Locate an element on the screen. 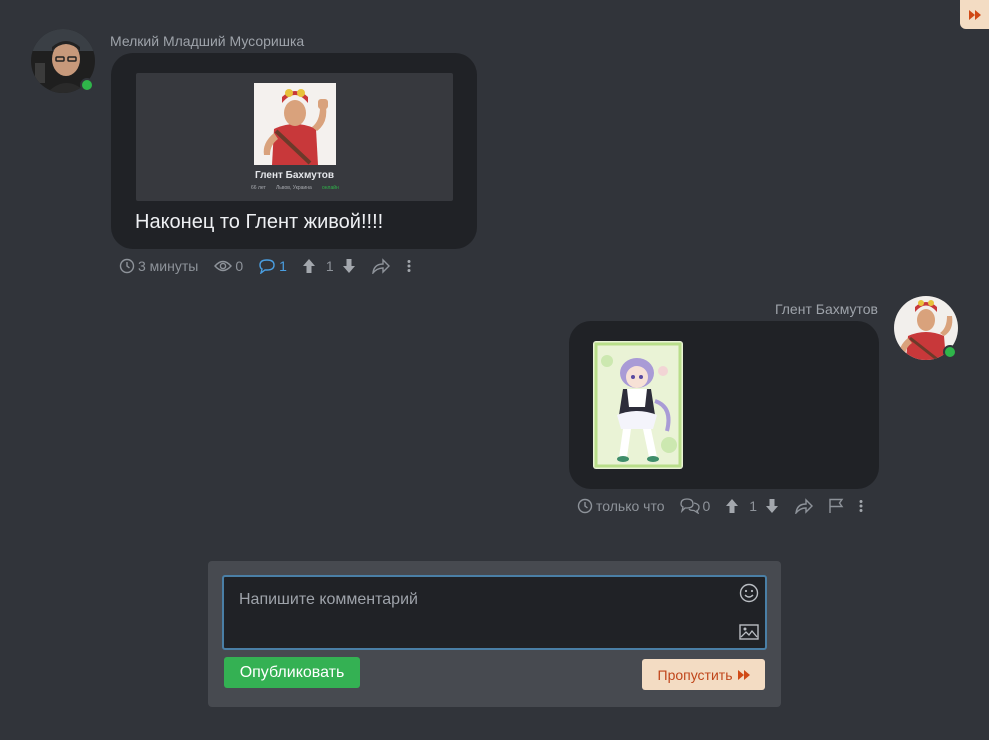 The image size is (989, 740). comments-icon is located at coordinates (689, 506).